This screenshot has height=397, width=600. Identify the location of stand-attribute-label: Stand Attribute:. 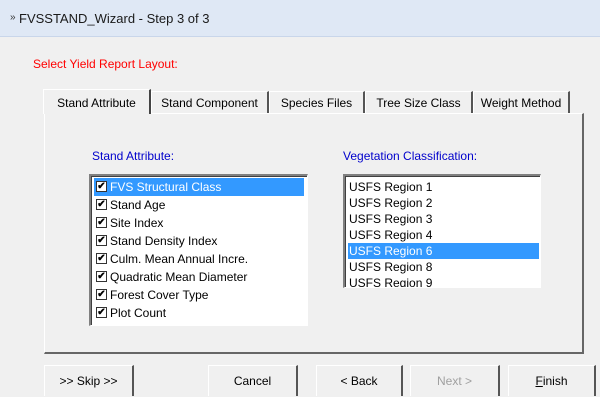
(133, 156).